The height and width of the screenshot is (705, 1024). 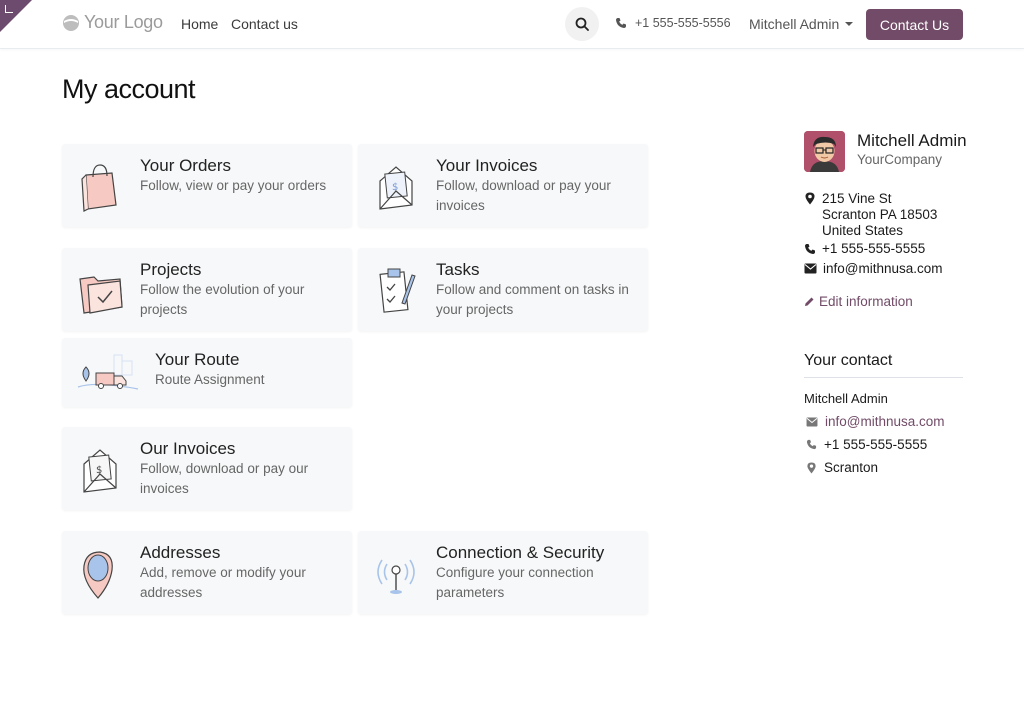 What do you see at coordinates (197, 359) in the screenshot?
I see `card-title: Your Route` at bounding box center [197, 359].